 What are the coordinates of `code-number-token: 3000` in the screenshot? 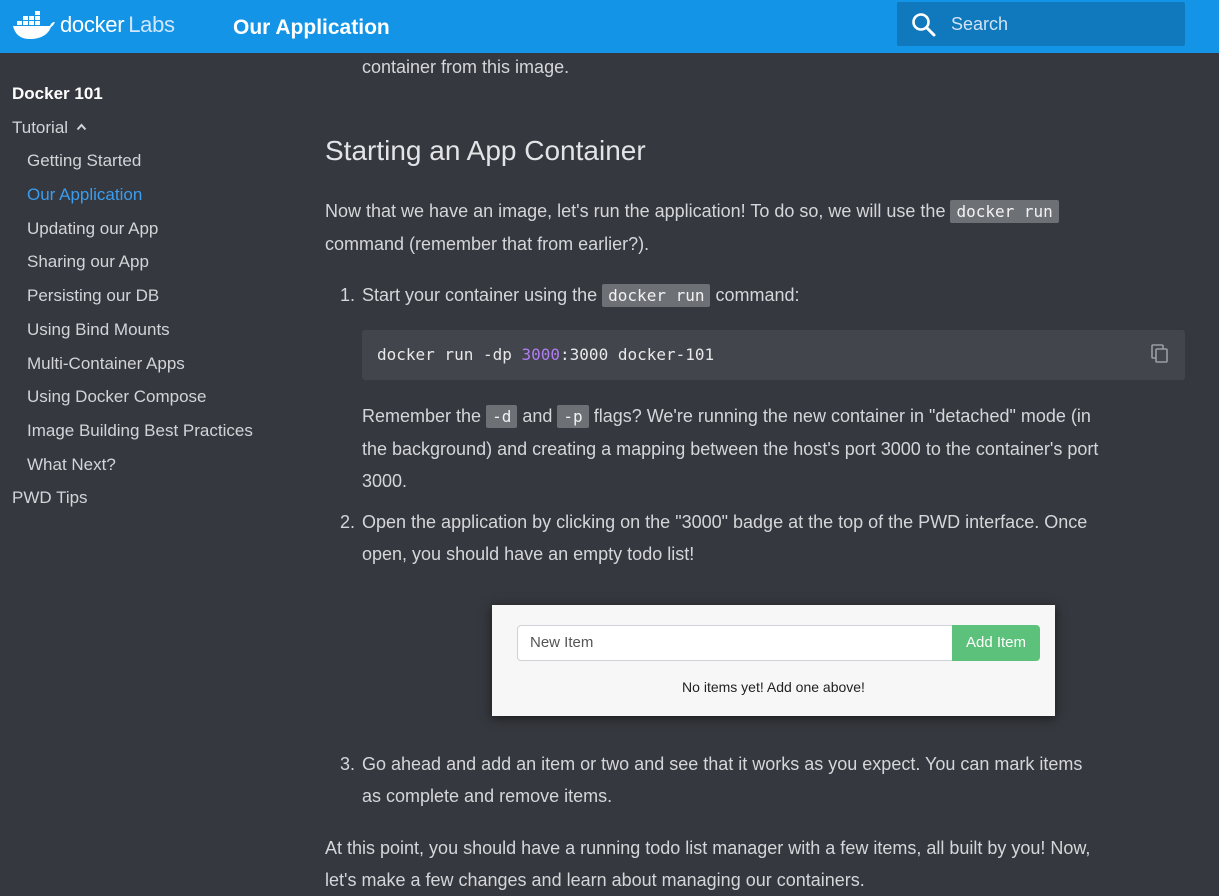 It's located at (541, 354).